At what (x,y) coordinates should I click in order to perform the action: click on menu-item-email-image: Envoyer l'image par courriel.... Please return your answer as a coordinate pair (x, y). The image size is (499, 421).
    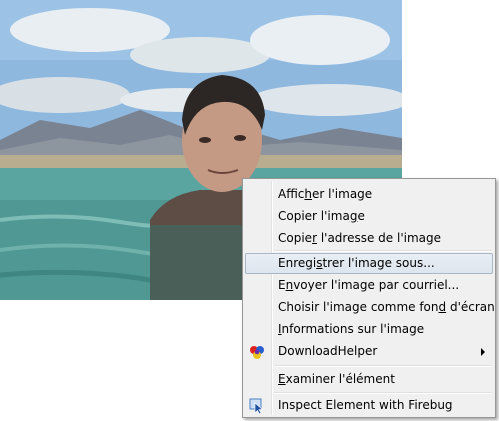
    Looking at the image, I should click on (369, 285).